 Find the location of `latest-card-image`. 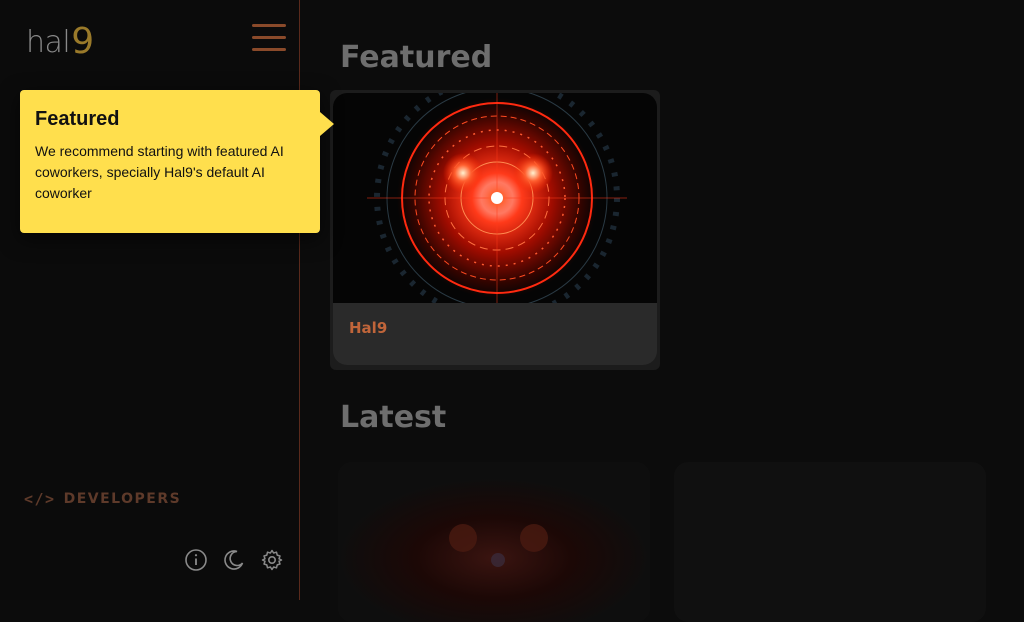

latest-card-image is located at coordinates (494, 542).